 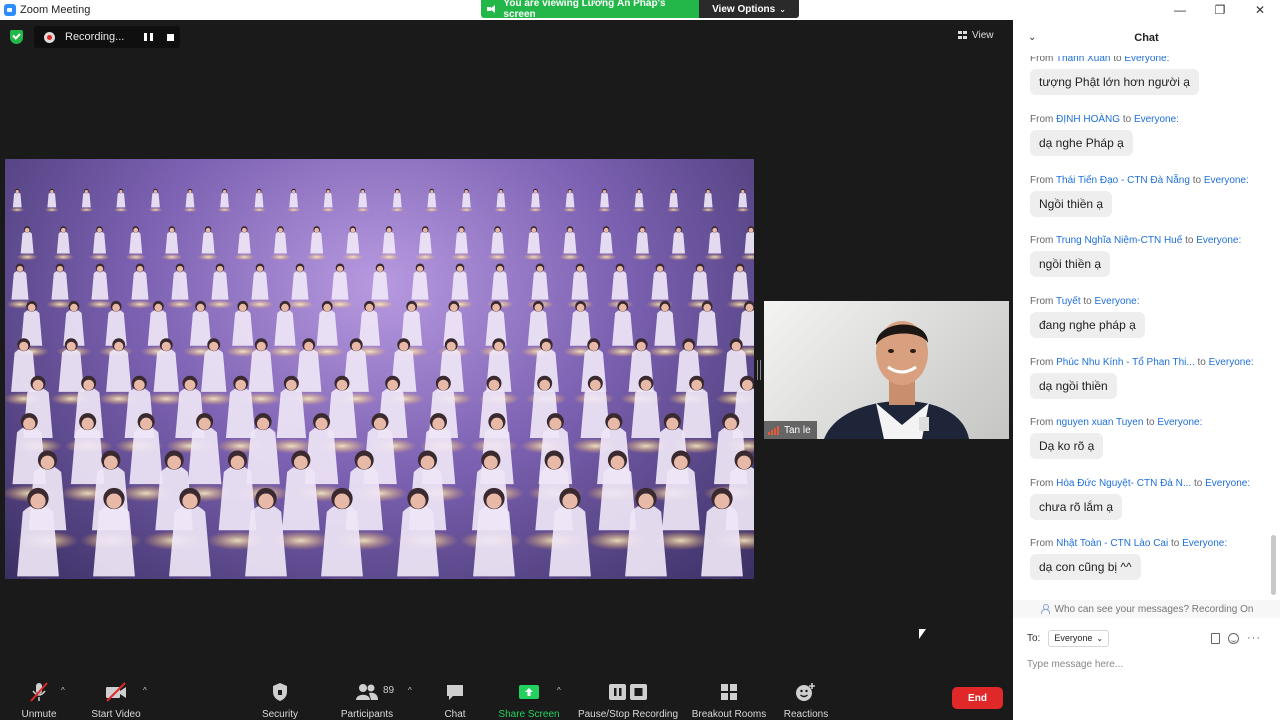 What do you see at coordinates (55, 10) in the screenshot?
I see `window-title: Zoom Meeting` at bounding box center [55, 10].